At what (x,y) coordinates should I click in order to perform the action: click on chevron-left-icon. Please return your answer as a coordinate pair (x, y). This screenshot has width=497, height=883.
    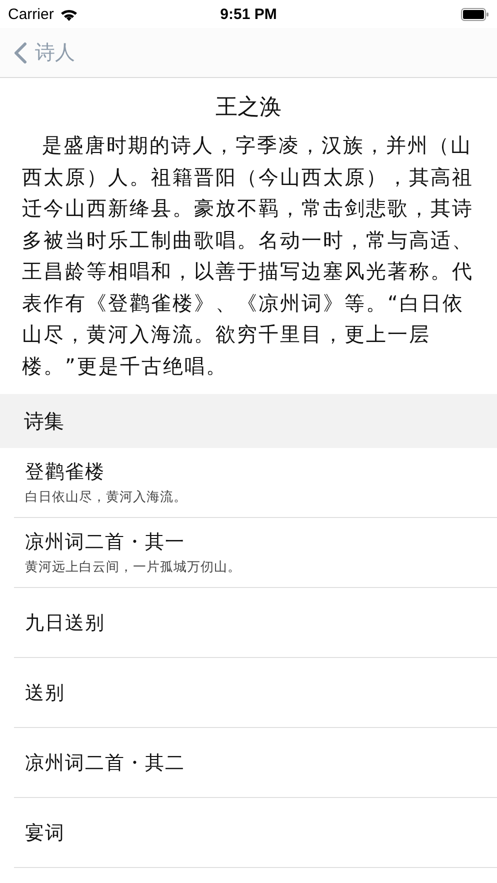
    Looking at the image, I should click on (20, 53).